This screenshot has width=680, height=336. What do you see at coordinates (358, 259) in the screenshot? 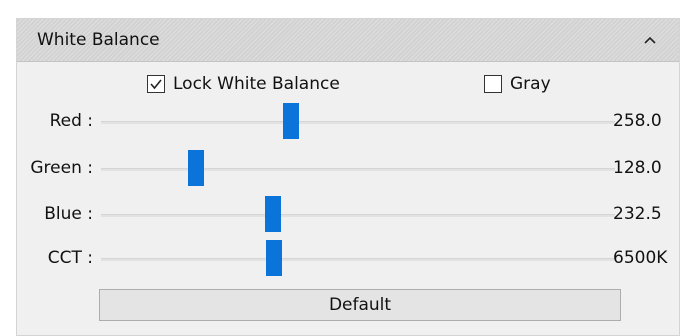
I see `cct-slider-track` at bounding box center [358, 259].